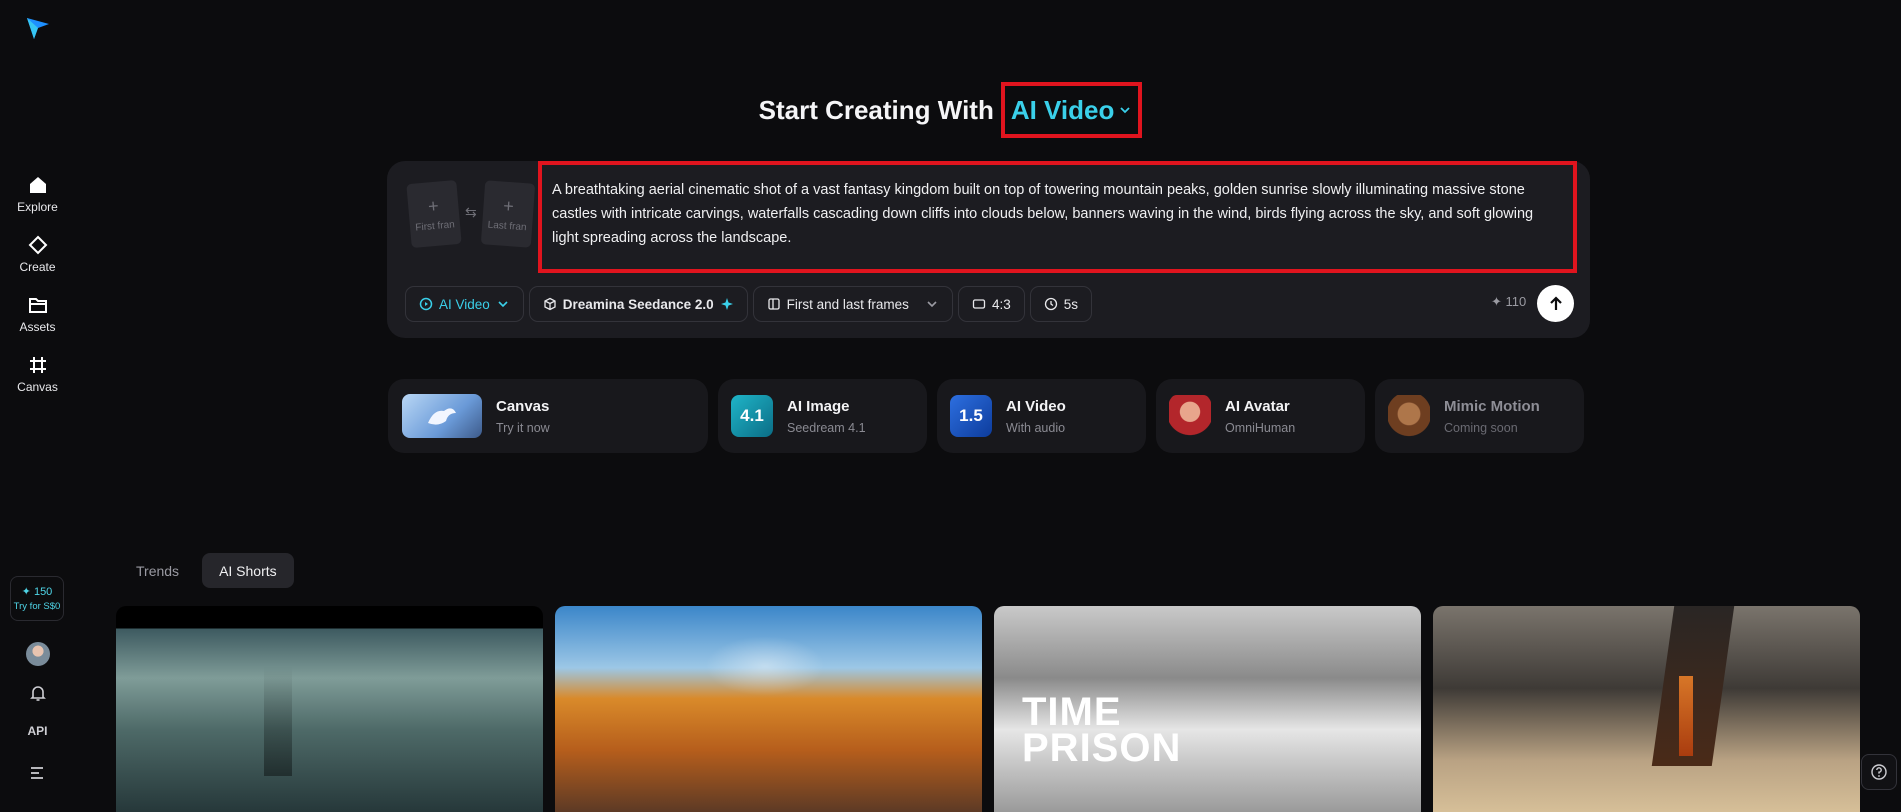 Image resolution: width=1901 pixels, height=812 pixels. Describe the element at coordinates (248, 570) in the screenshot. I see `tab-ai-shorts: AI Shorts` at that location.